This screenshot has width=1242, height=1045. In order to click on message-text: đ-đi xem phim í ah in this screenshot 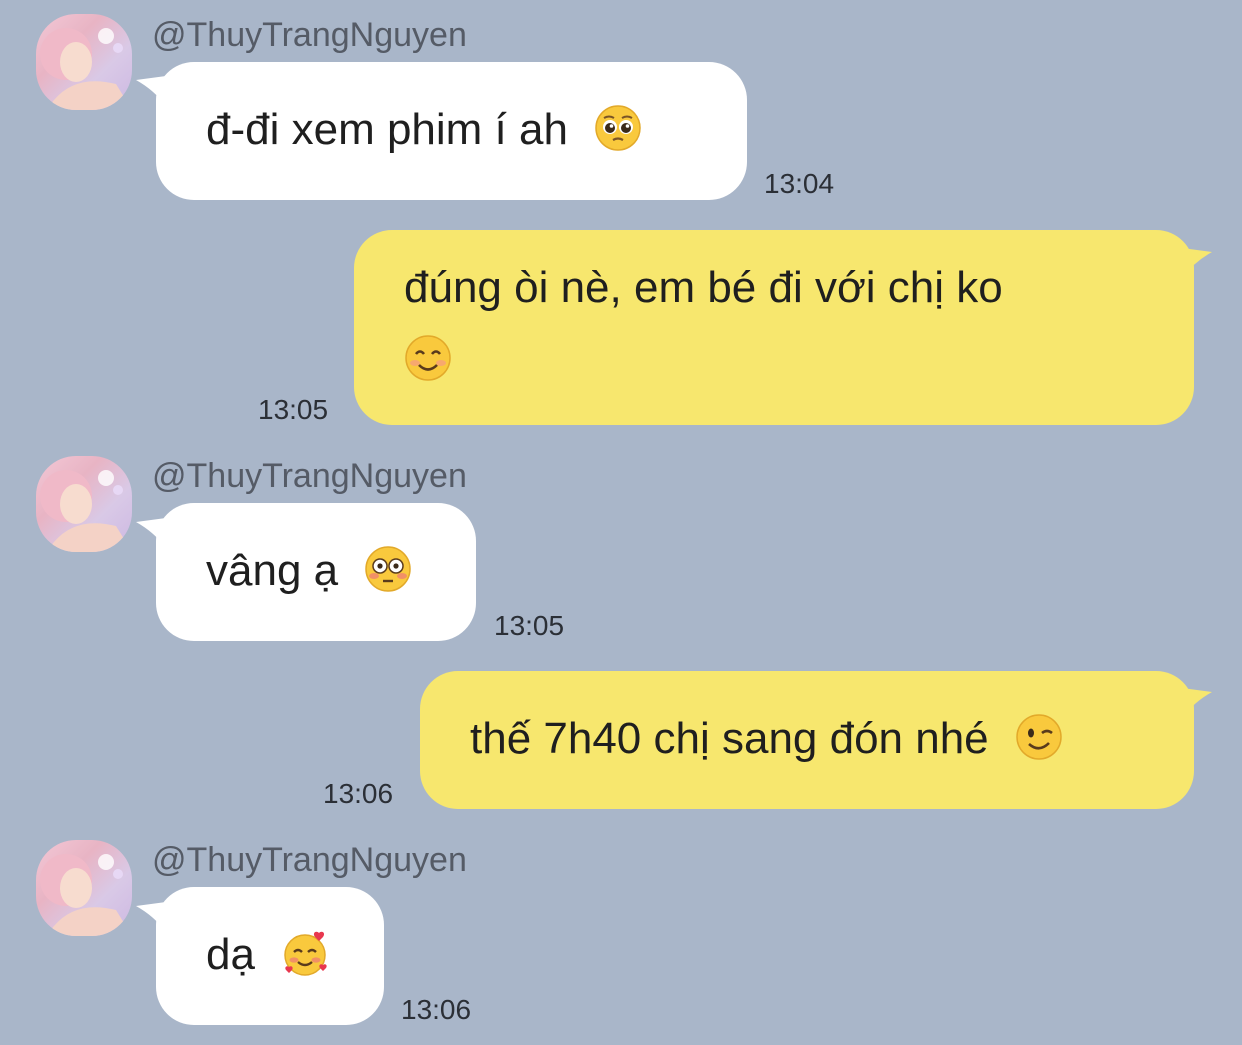, I will do `click(387, 129)`.